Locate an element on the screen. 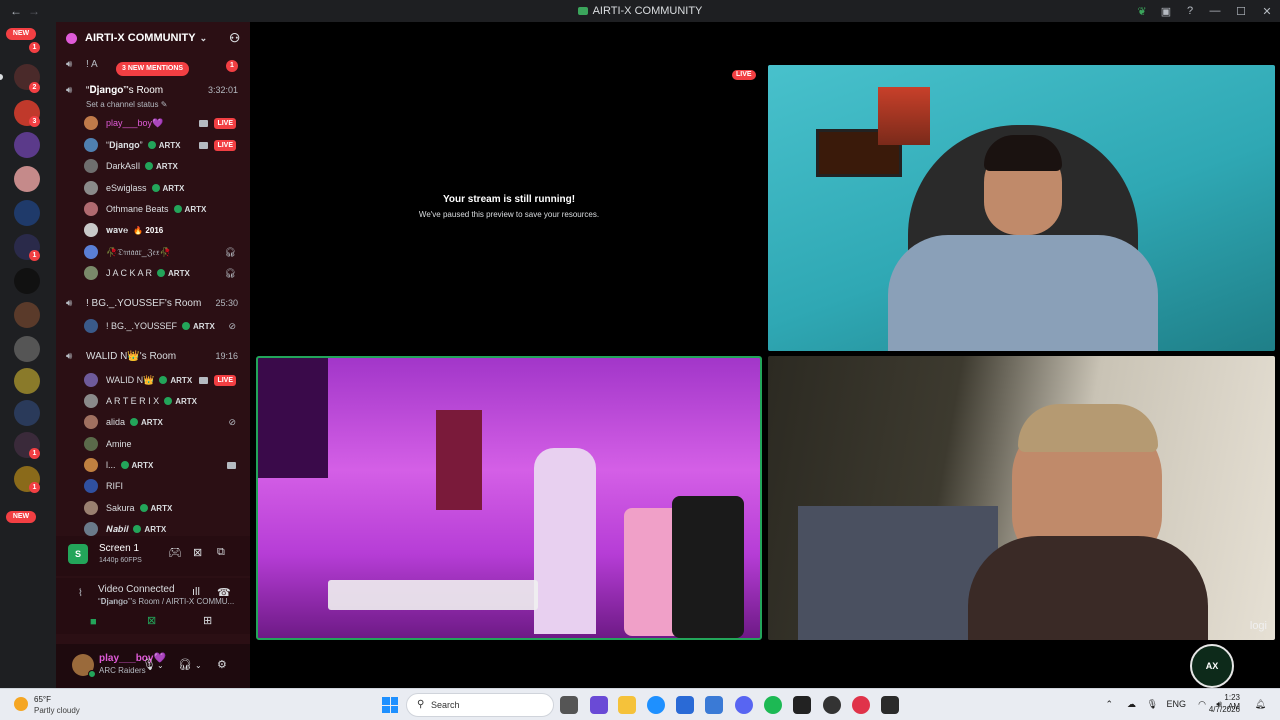  taskbar-search: ⚲ Search is located at coordinates (480, 705).